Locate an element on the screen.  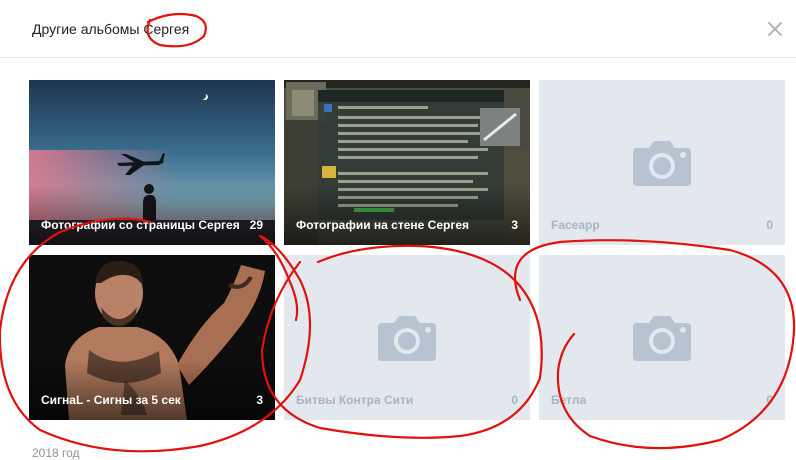
album-title: Бетла is located at coordinates (569, 400).